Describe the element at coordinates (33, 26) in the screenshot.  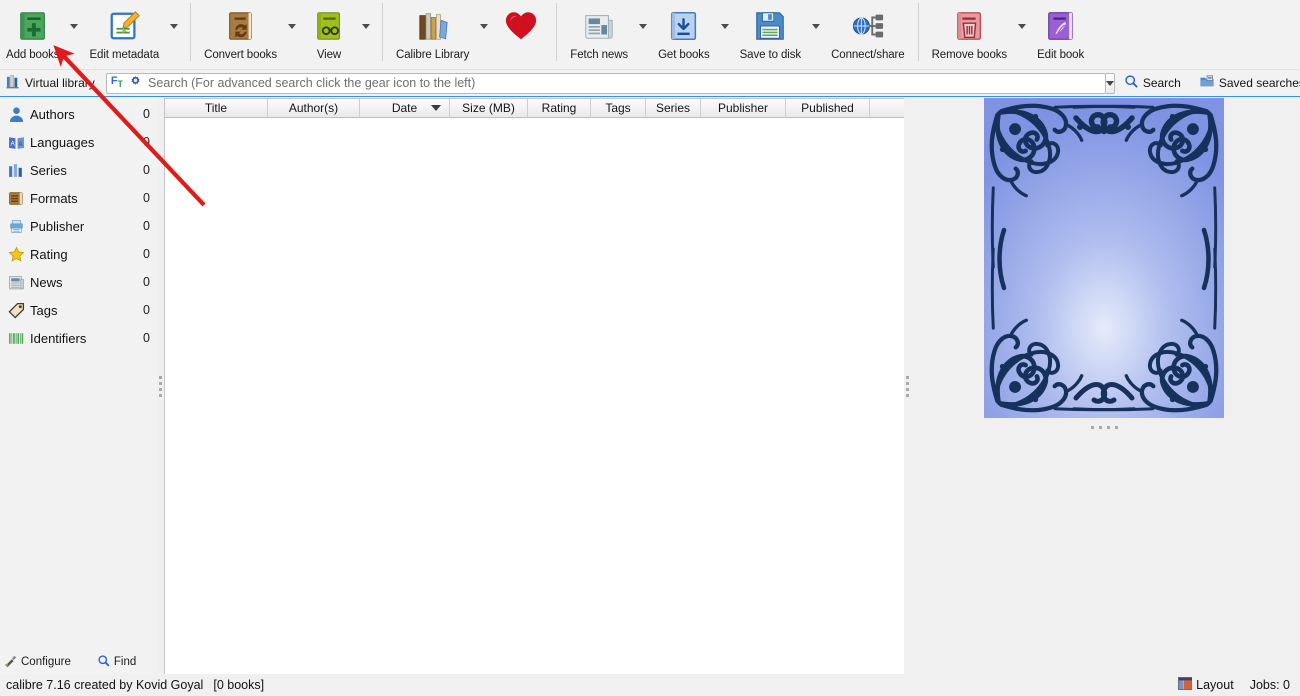
I see `add-books-icon` at that location.